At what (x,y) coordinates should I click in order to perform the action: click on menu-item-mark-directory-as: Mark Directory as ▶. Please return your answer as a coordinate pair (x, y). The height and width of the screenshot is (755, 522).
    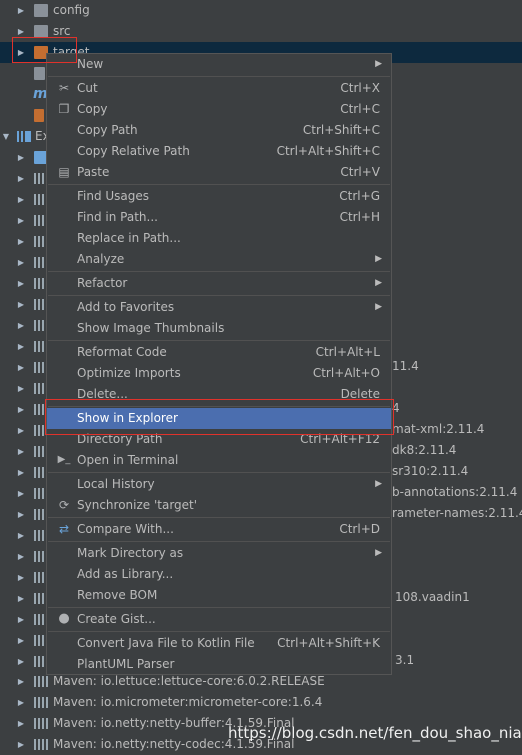
    Looking at the image, I should click on (219, 553).